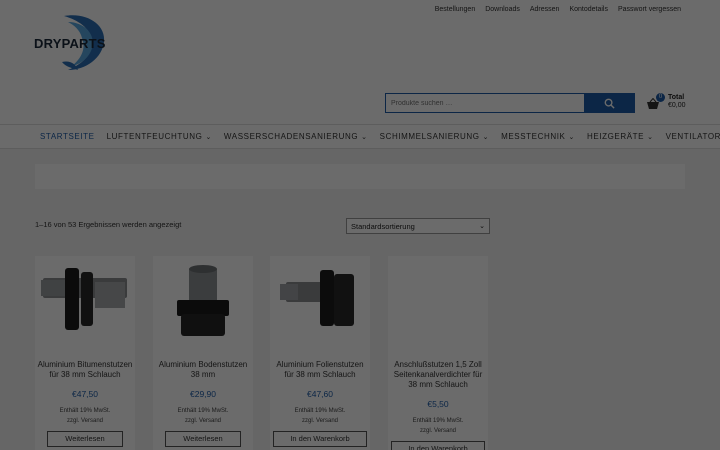 The height and width of the screenshot is (450, 720). Describe the element at coordinates (455, 9) in the screenshot. I see `link-bestellungen: Bestellungen` at that location.